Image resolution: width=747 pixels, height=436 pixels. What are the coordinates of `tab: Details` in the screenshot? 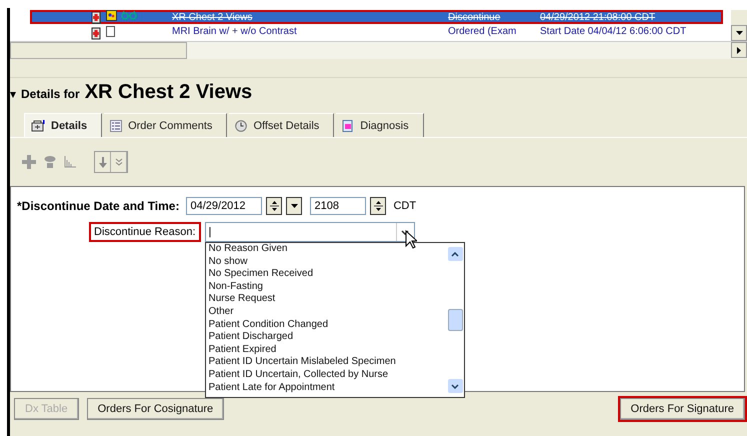 It's located at (63, 125).